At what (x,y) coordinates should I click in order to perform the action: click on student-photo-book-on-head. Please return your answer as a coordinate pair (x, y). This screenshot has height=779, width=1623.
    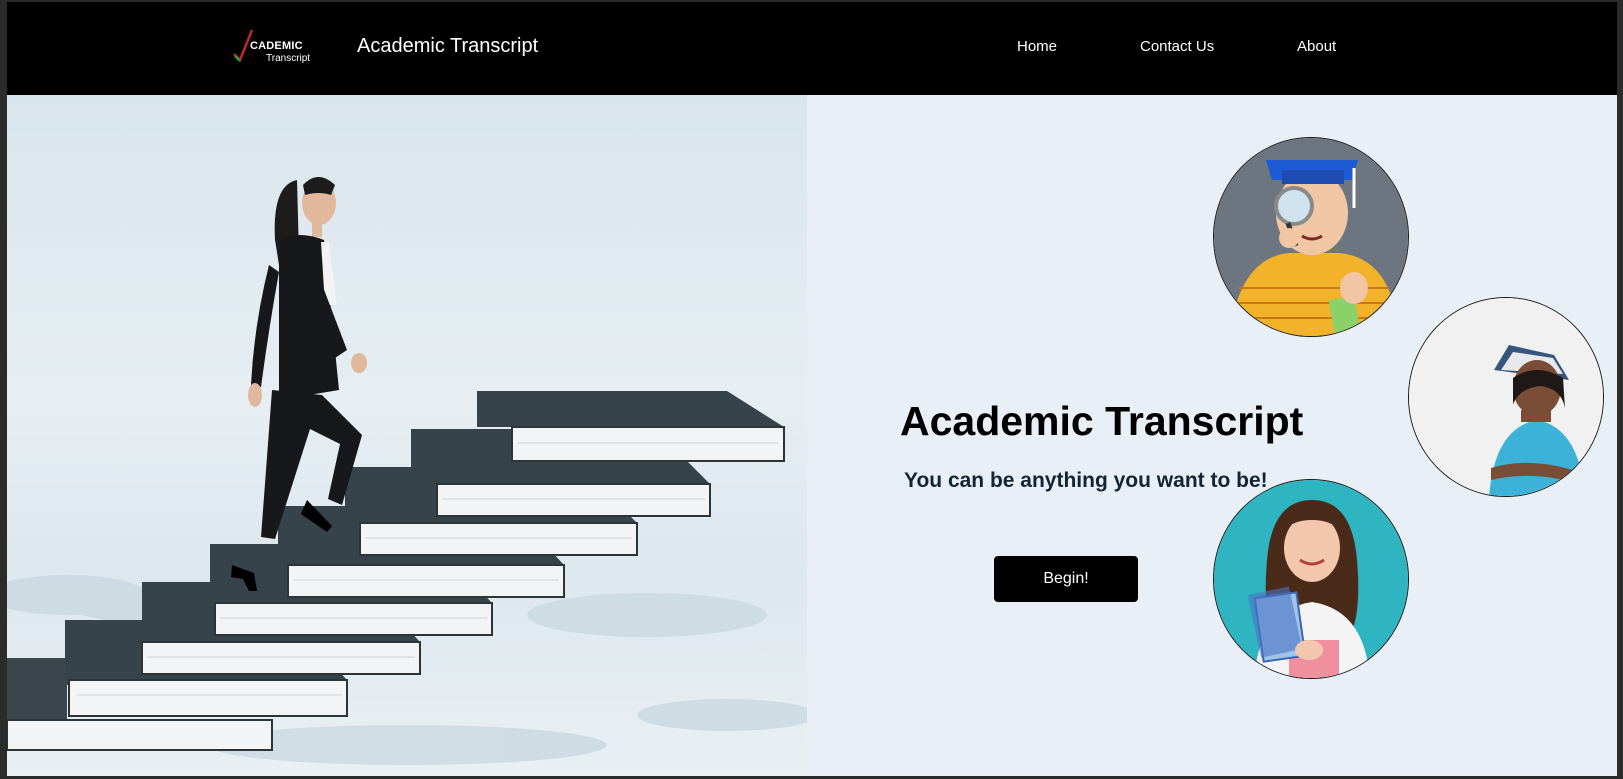
    Looking at the image, I should click on (1506, 397).